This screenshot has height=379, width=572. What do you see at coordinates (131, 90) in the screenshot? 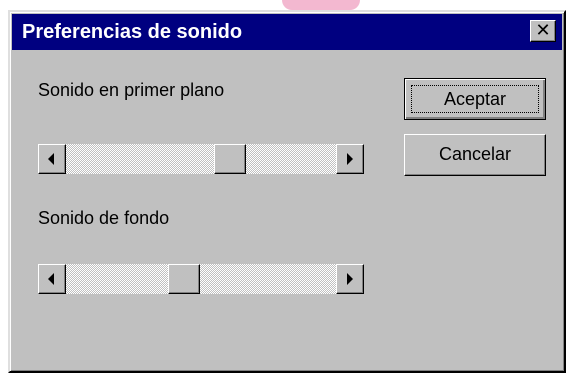
I see `foreground-sound-label: Sonido en primer plano` at bounding box center [131, 90].